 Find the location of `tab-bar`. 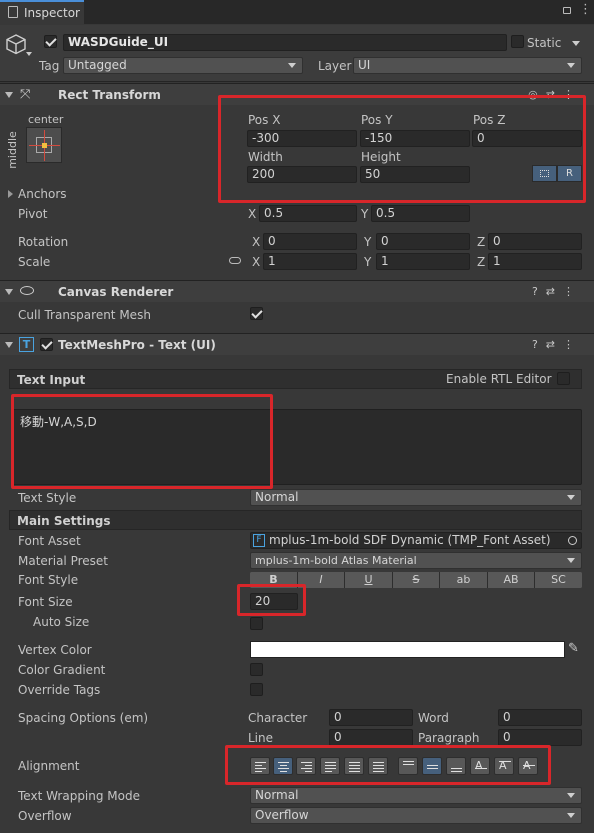

tab-bar is located at coordinates (297, 12).